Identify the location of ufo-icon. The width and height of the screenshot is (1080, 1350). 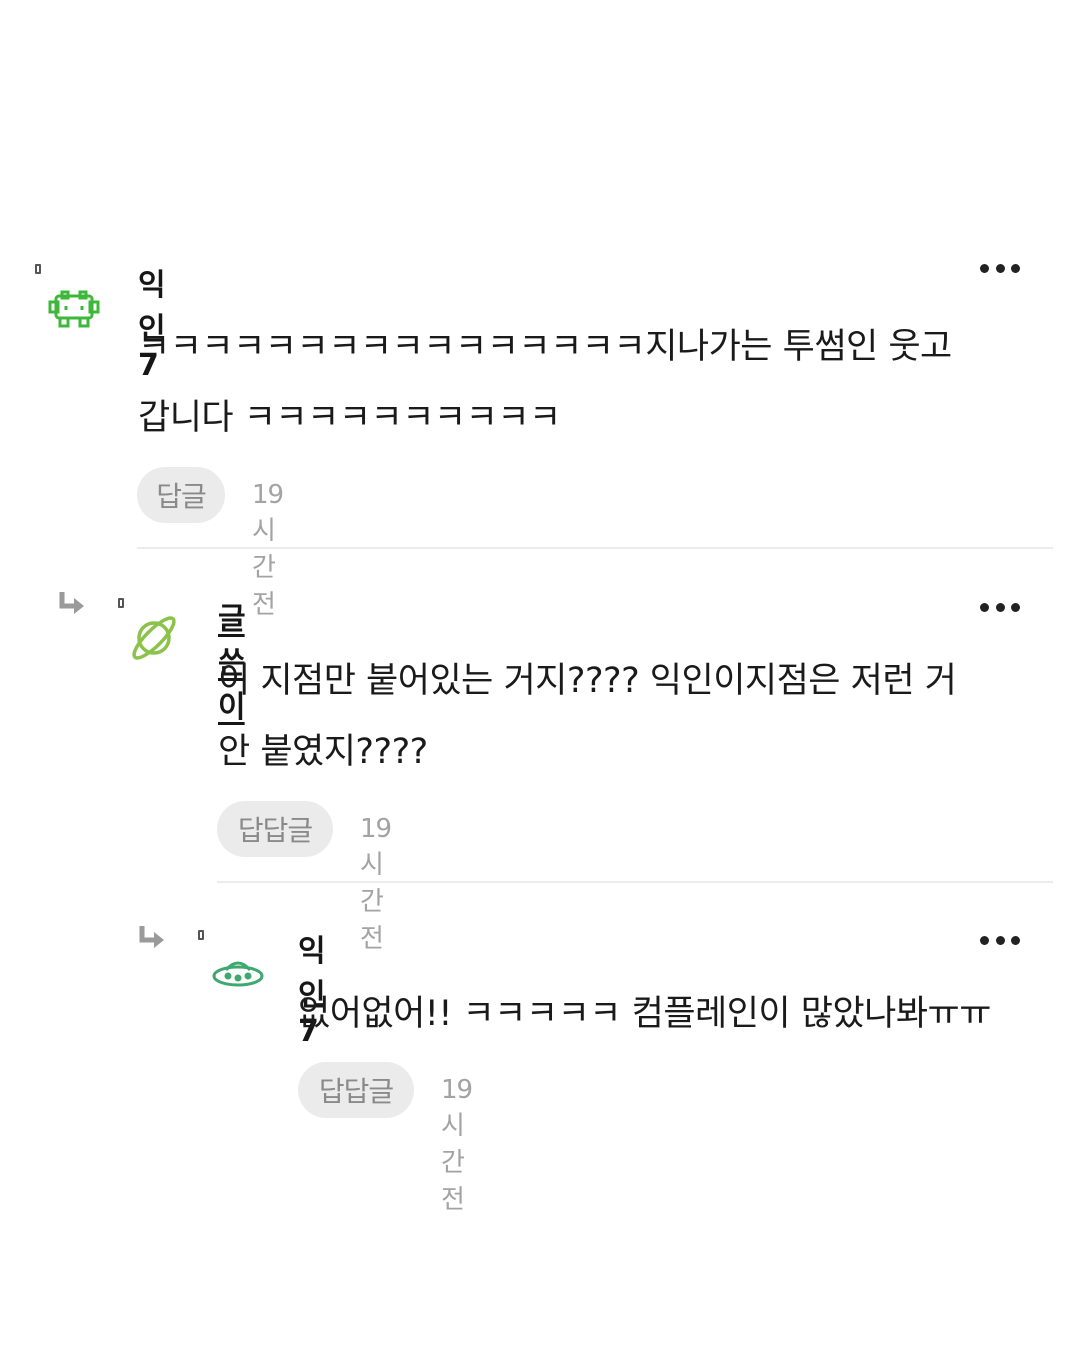
(238, 974).